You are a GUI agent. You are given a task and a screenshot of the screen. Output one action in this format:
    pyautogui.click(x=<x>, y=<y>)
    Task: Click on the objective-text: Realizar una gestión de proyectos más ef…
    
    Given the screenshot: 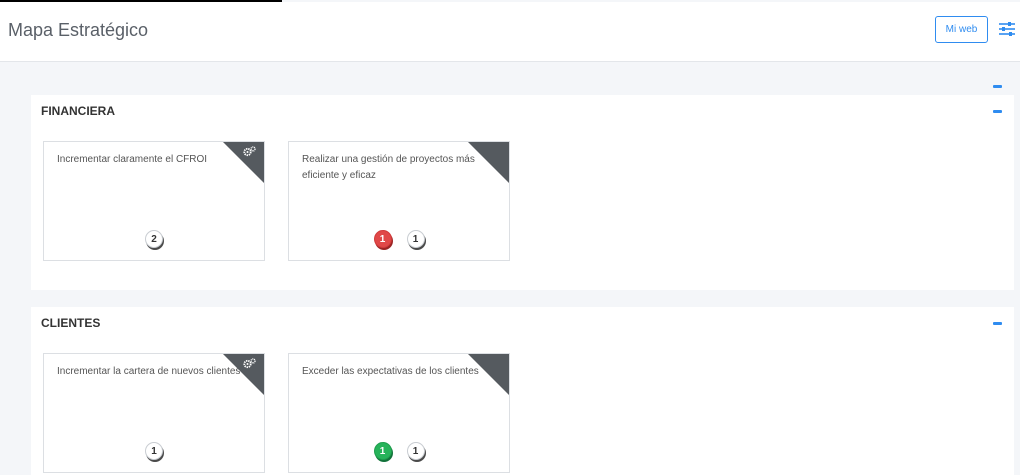 What is the action you would take?
    pyautogui.click(x=388, y=167)
    